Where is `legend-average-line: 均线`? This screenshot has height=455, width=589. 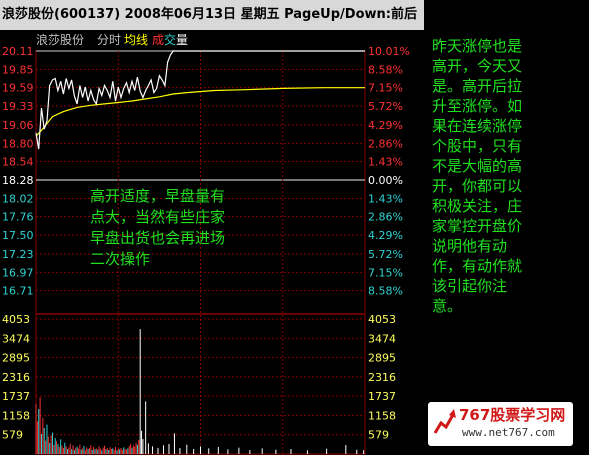 legend-average-line: 均线 is located at coordinates (136, 40).